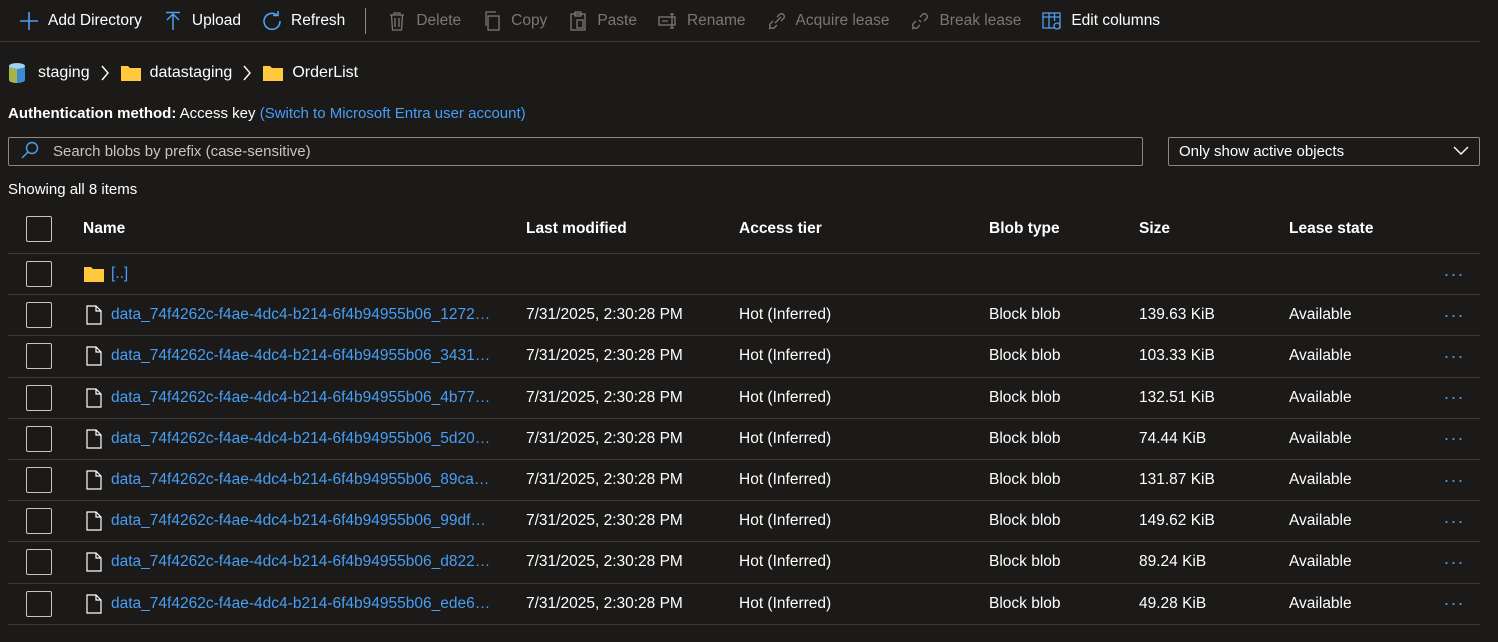 Image resolution: width=1498 pixels, height=642 pixels. Describe the element at coordinates (1461, 151) in the screenshot. I see `chevron-down-icon` at that location.